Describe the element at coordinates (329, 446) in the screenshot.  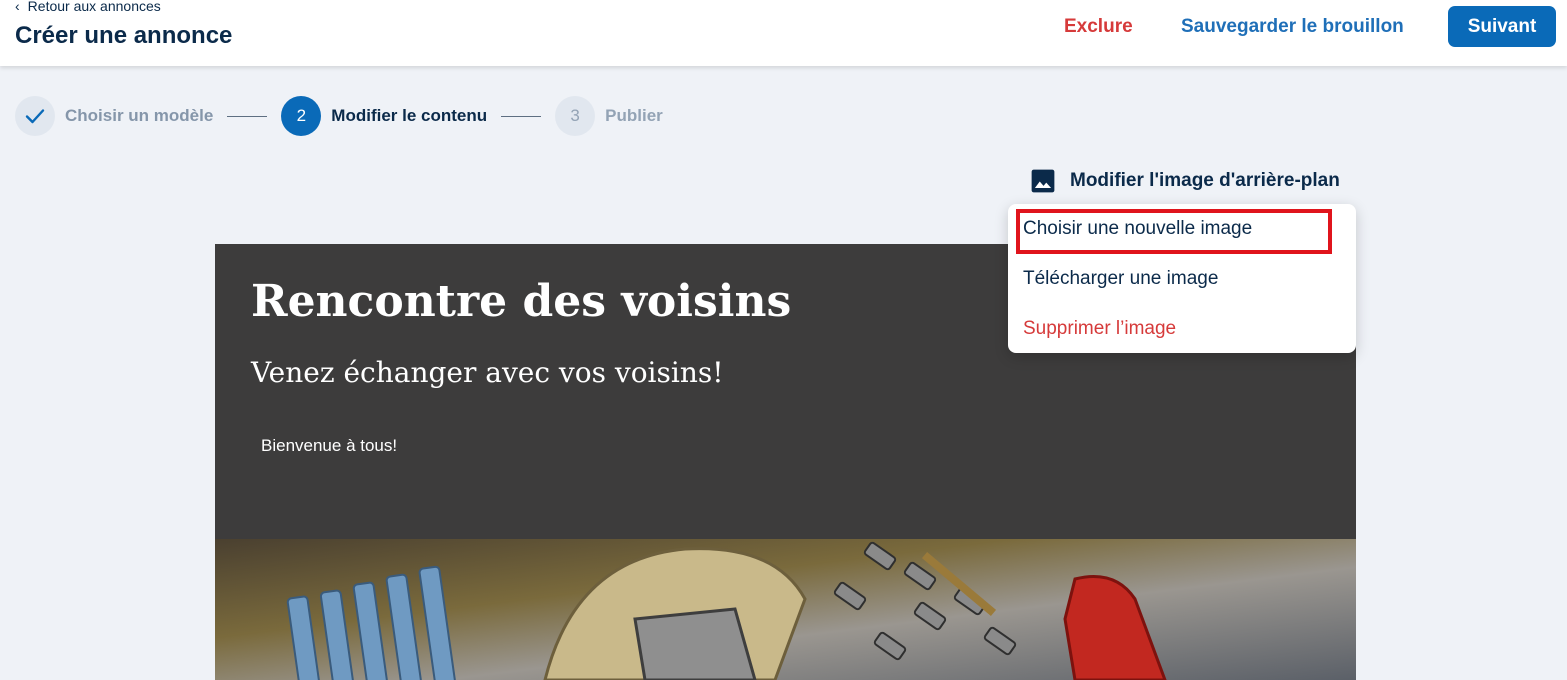
I see `announcement-body: Bienvenue à tous!` at that location.